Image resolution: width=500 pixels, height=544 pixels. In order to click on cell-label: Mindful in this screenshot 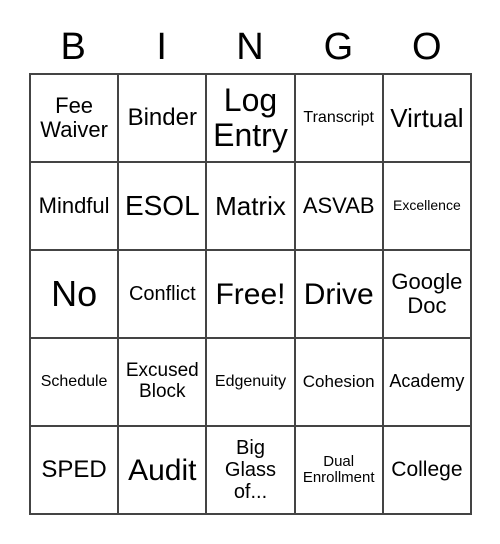, I will do `click(74, 205)`.